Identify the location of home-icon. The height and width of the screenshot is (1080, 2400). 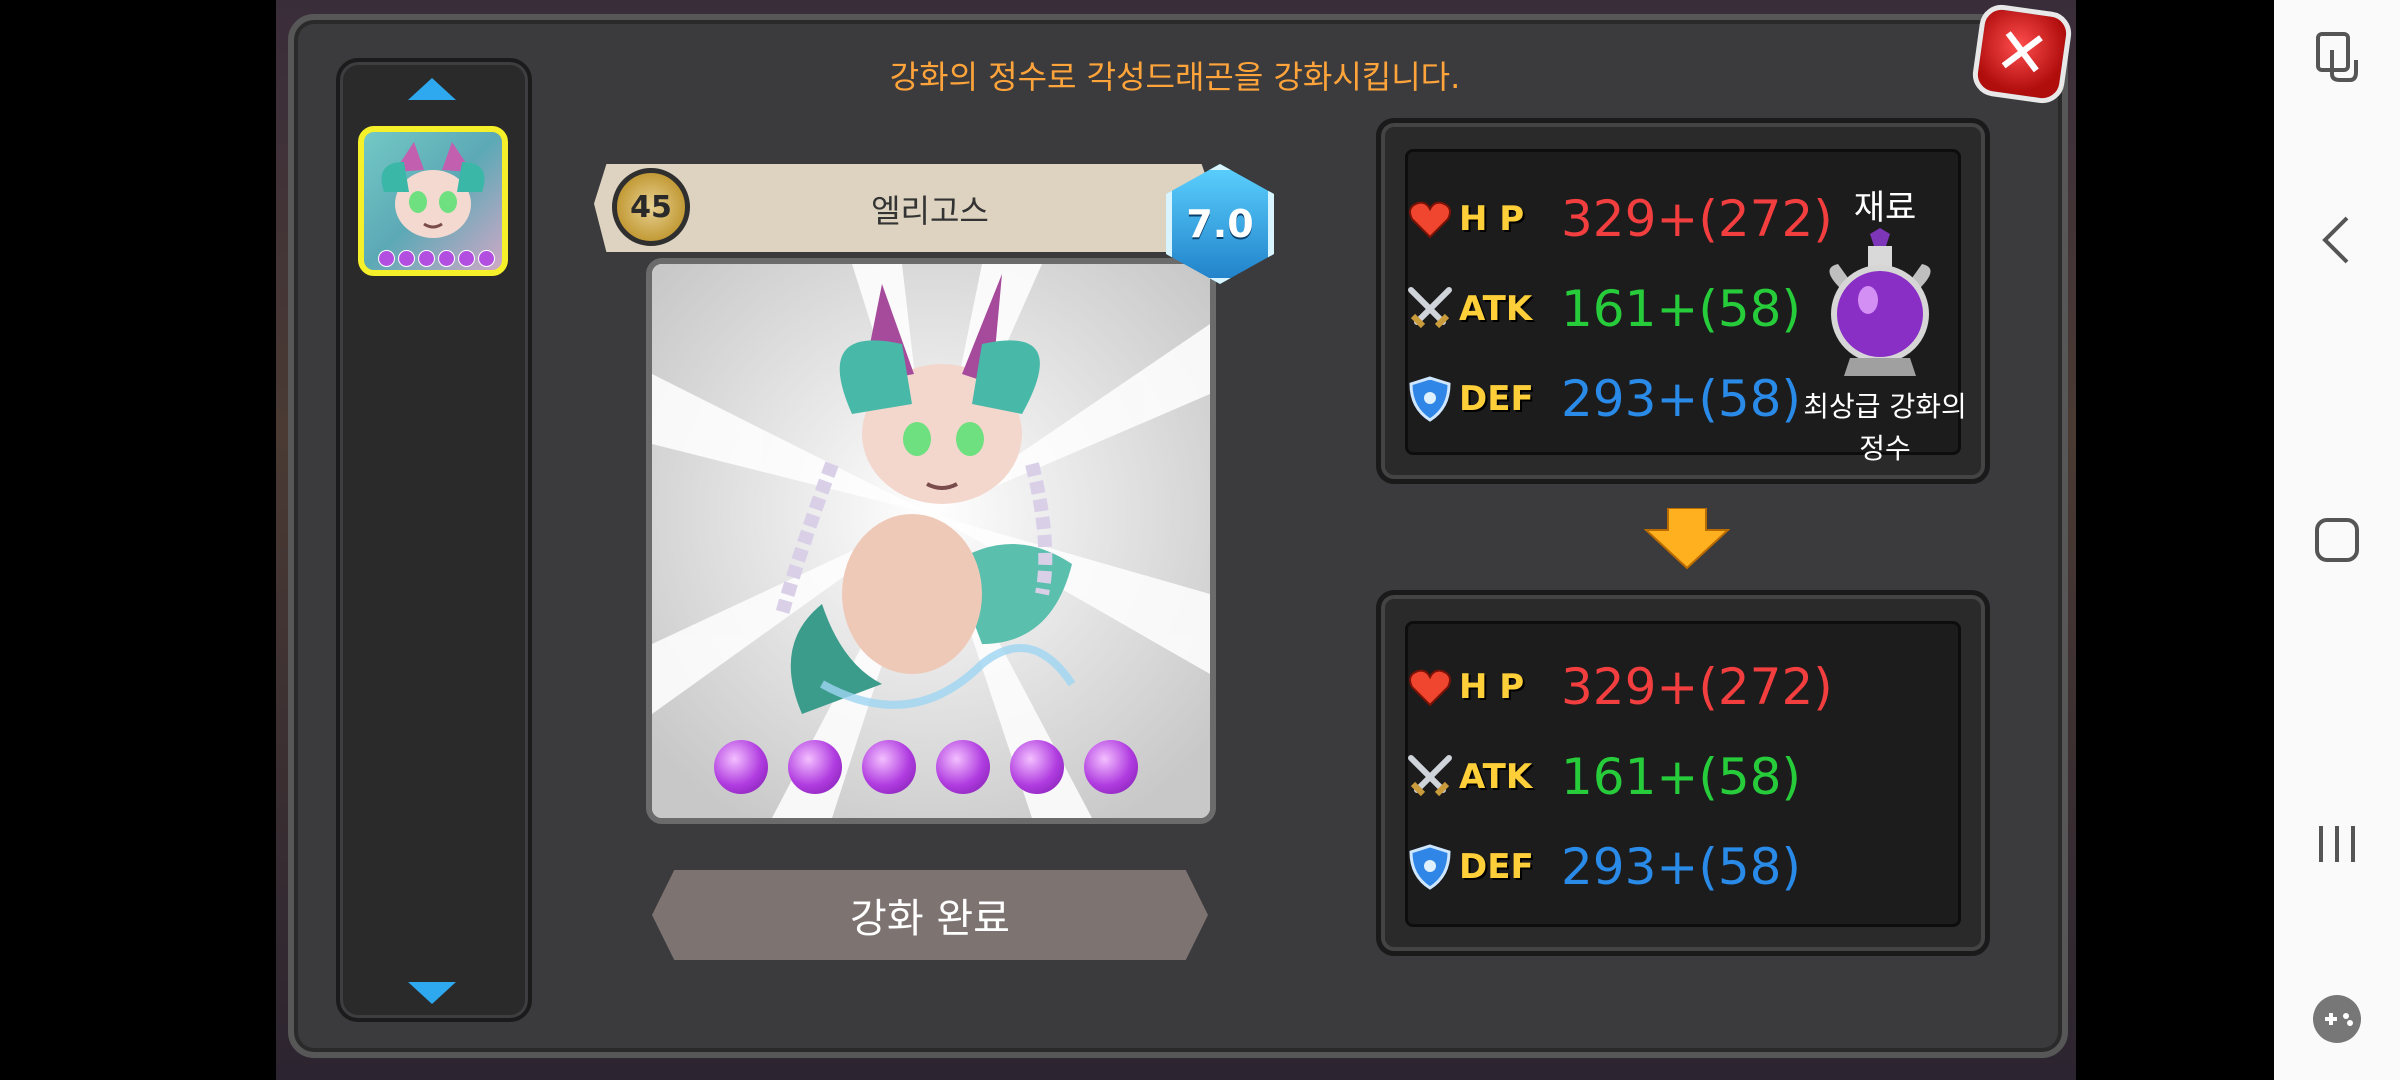
(2337, 542).